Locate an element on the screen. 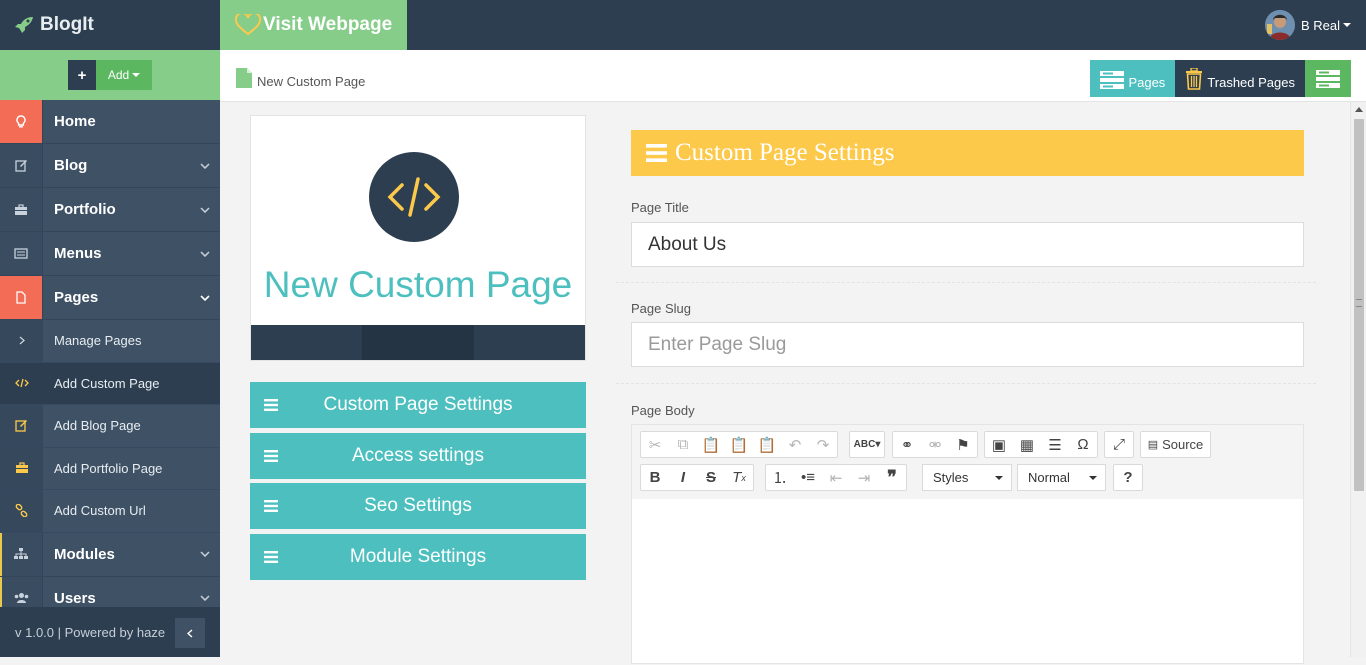  blockquote-icon: ❞ is located at coordinates (892, 477).